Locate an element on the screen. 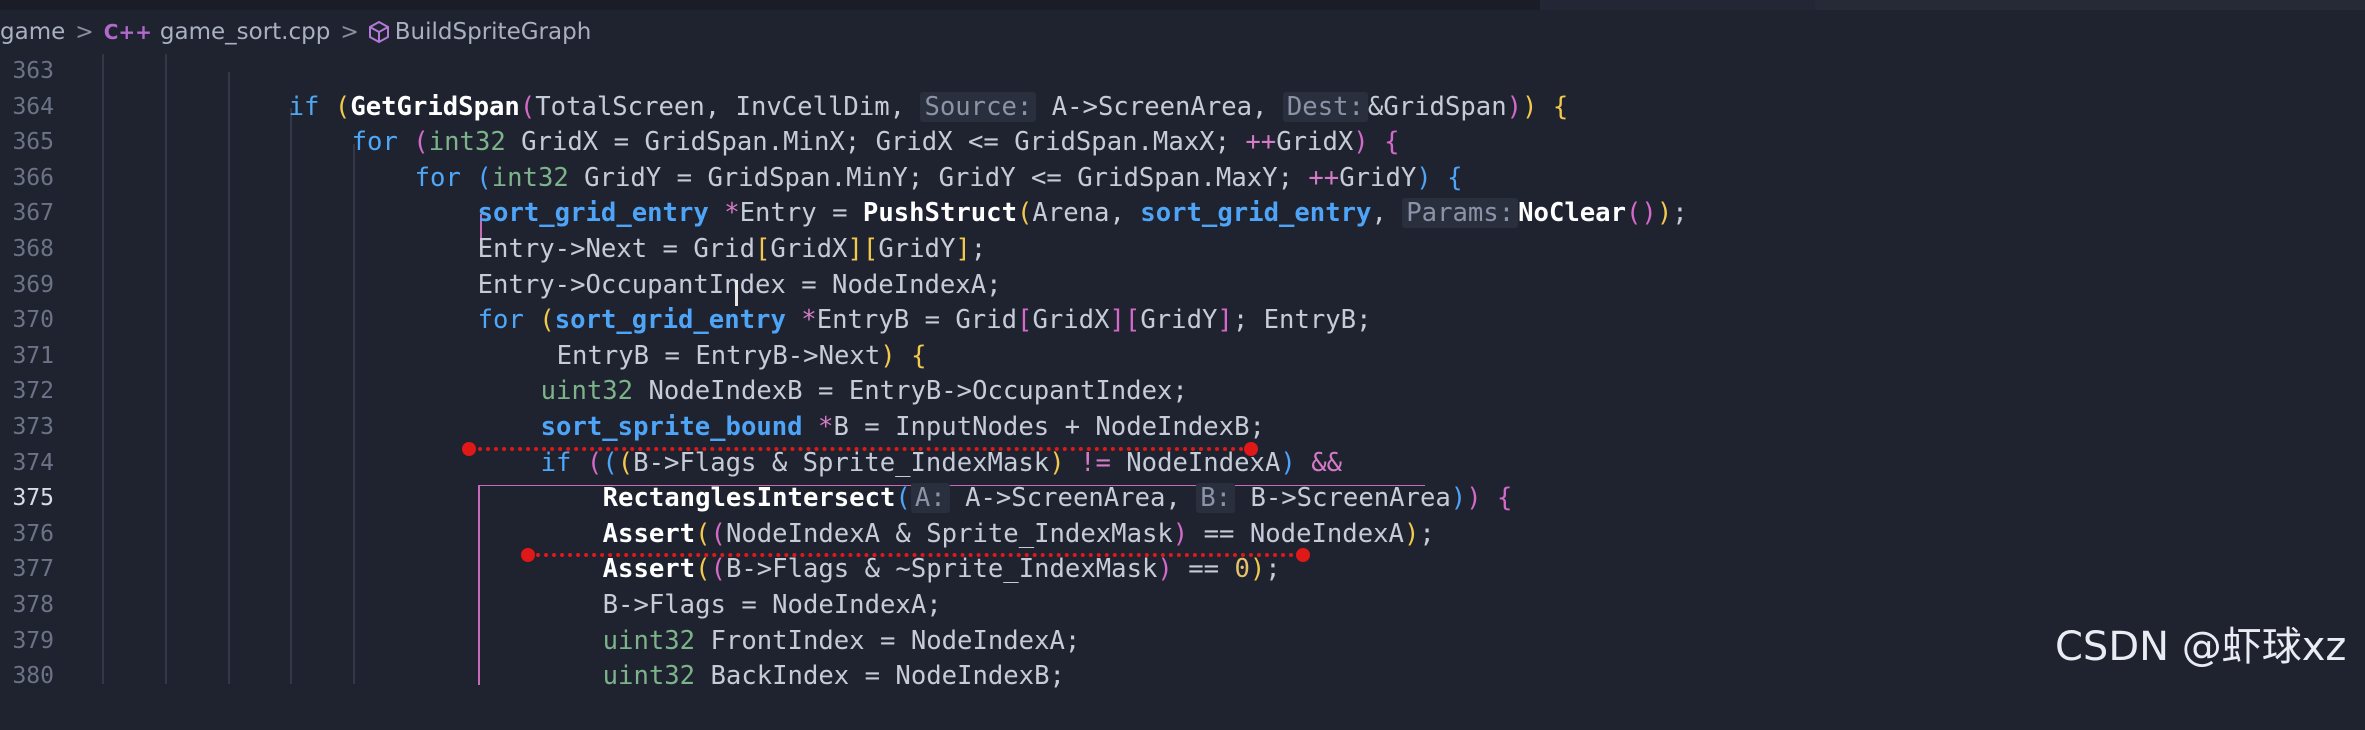 The height and width of the screenshot is (730, 2365). code-line-379: uint32 BackIndex = NodeIndexB; is located at coordinates (803, 657).